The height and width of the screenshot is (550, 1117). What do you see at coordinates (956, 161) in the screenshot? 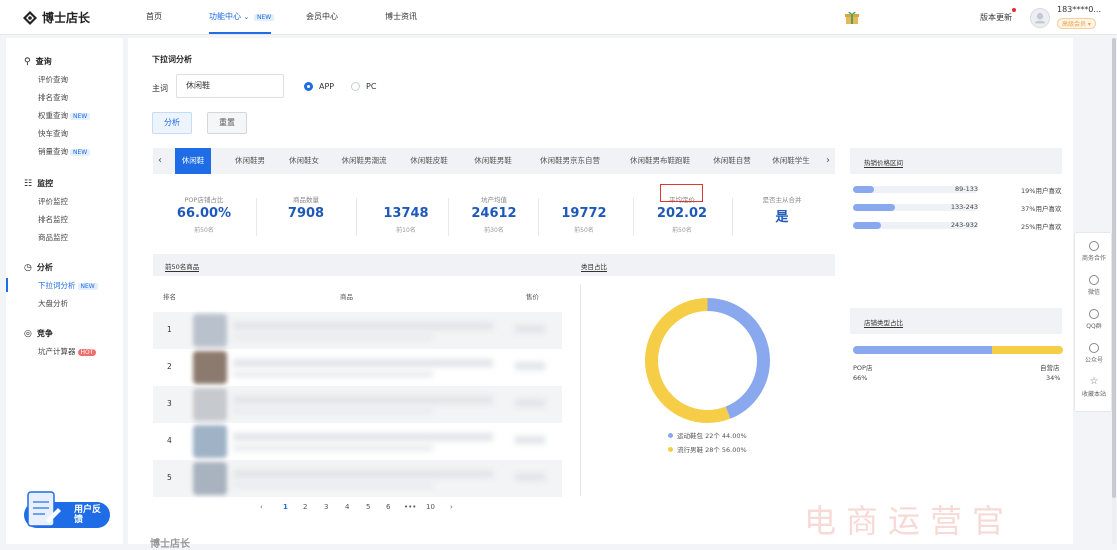
I see `price-range-header: 热销价格区间` at bounding box center [956, 161].